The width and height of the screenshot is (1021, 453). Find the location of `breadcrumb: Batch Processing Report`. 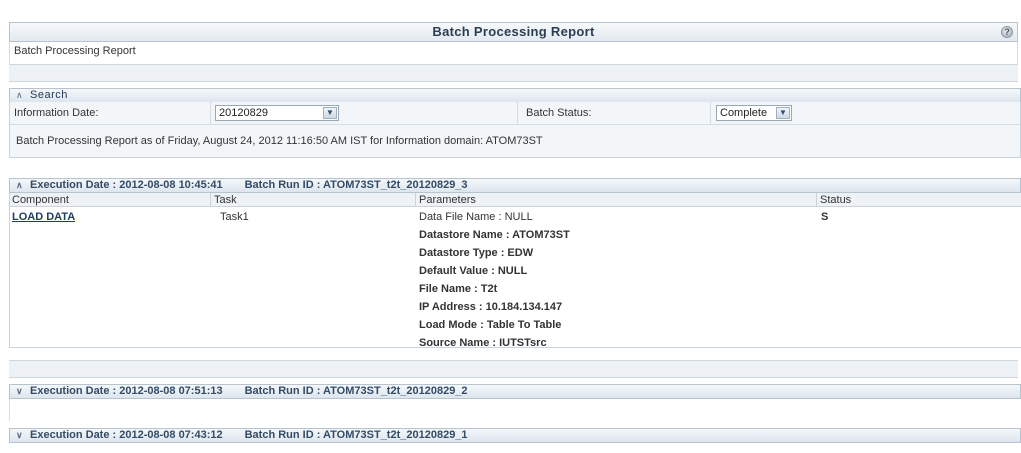

breadcrumb: Batch Processing Report is located at coordinates (75, 51).